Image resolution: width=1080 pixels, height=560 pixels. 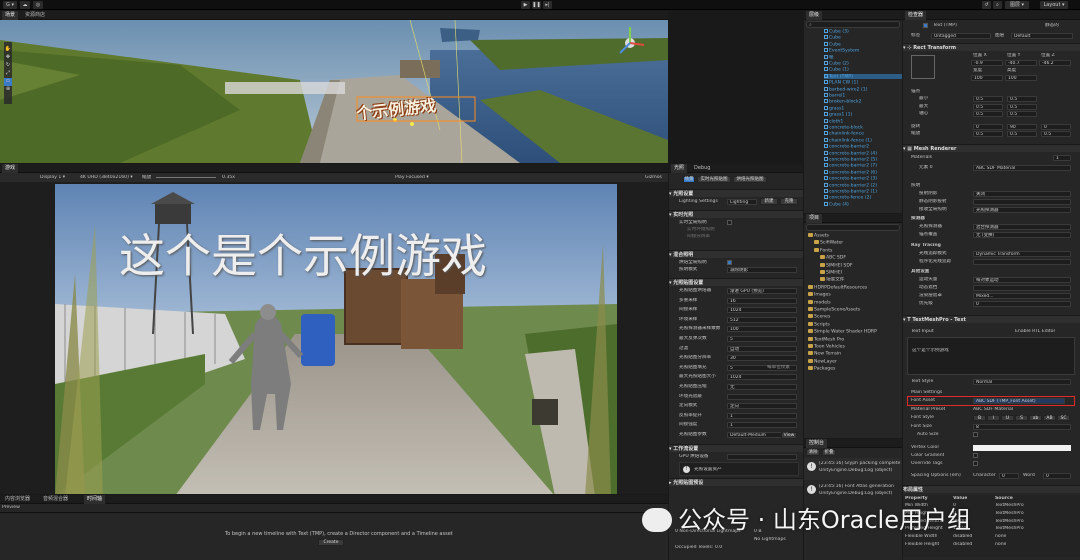 I want to click on hierarchy-search: ⌕, so click(x=853, y=24).